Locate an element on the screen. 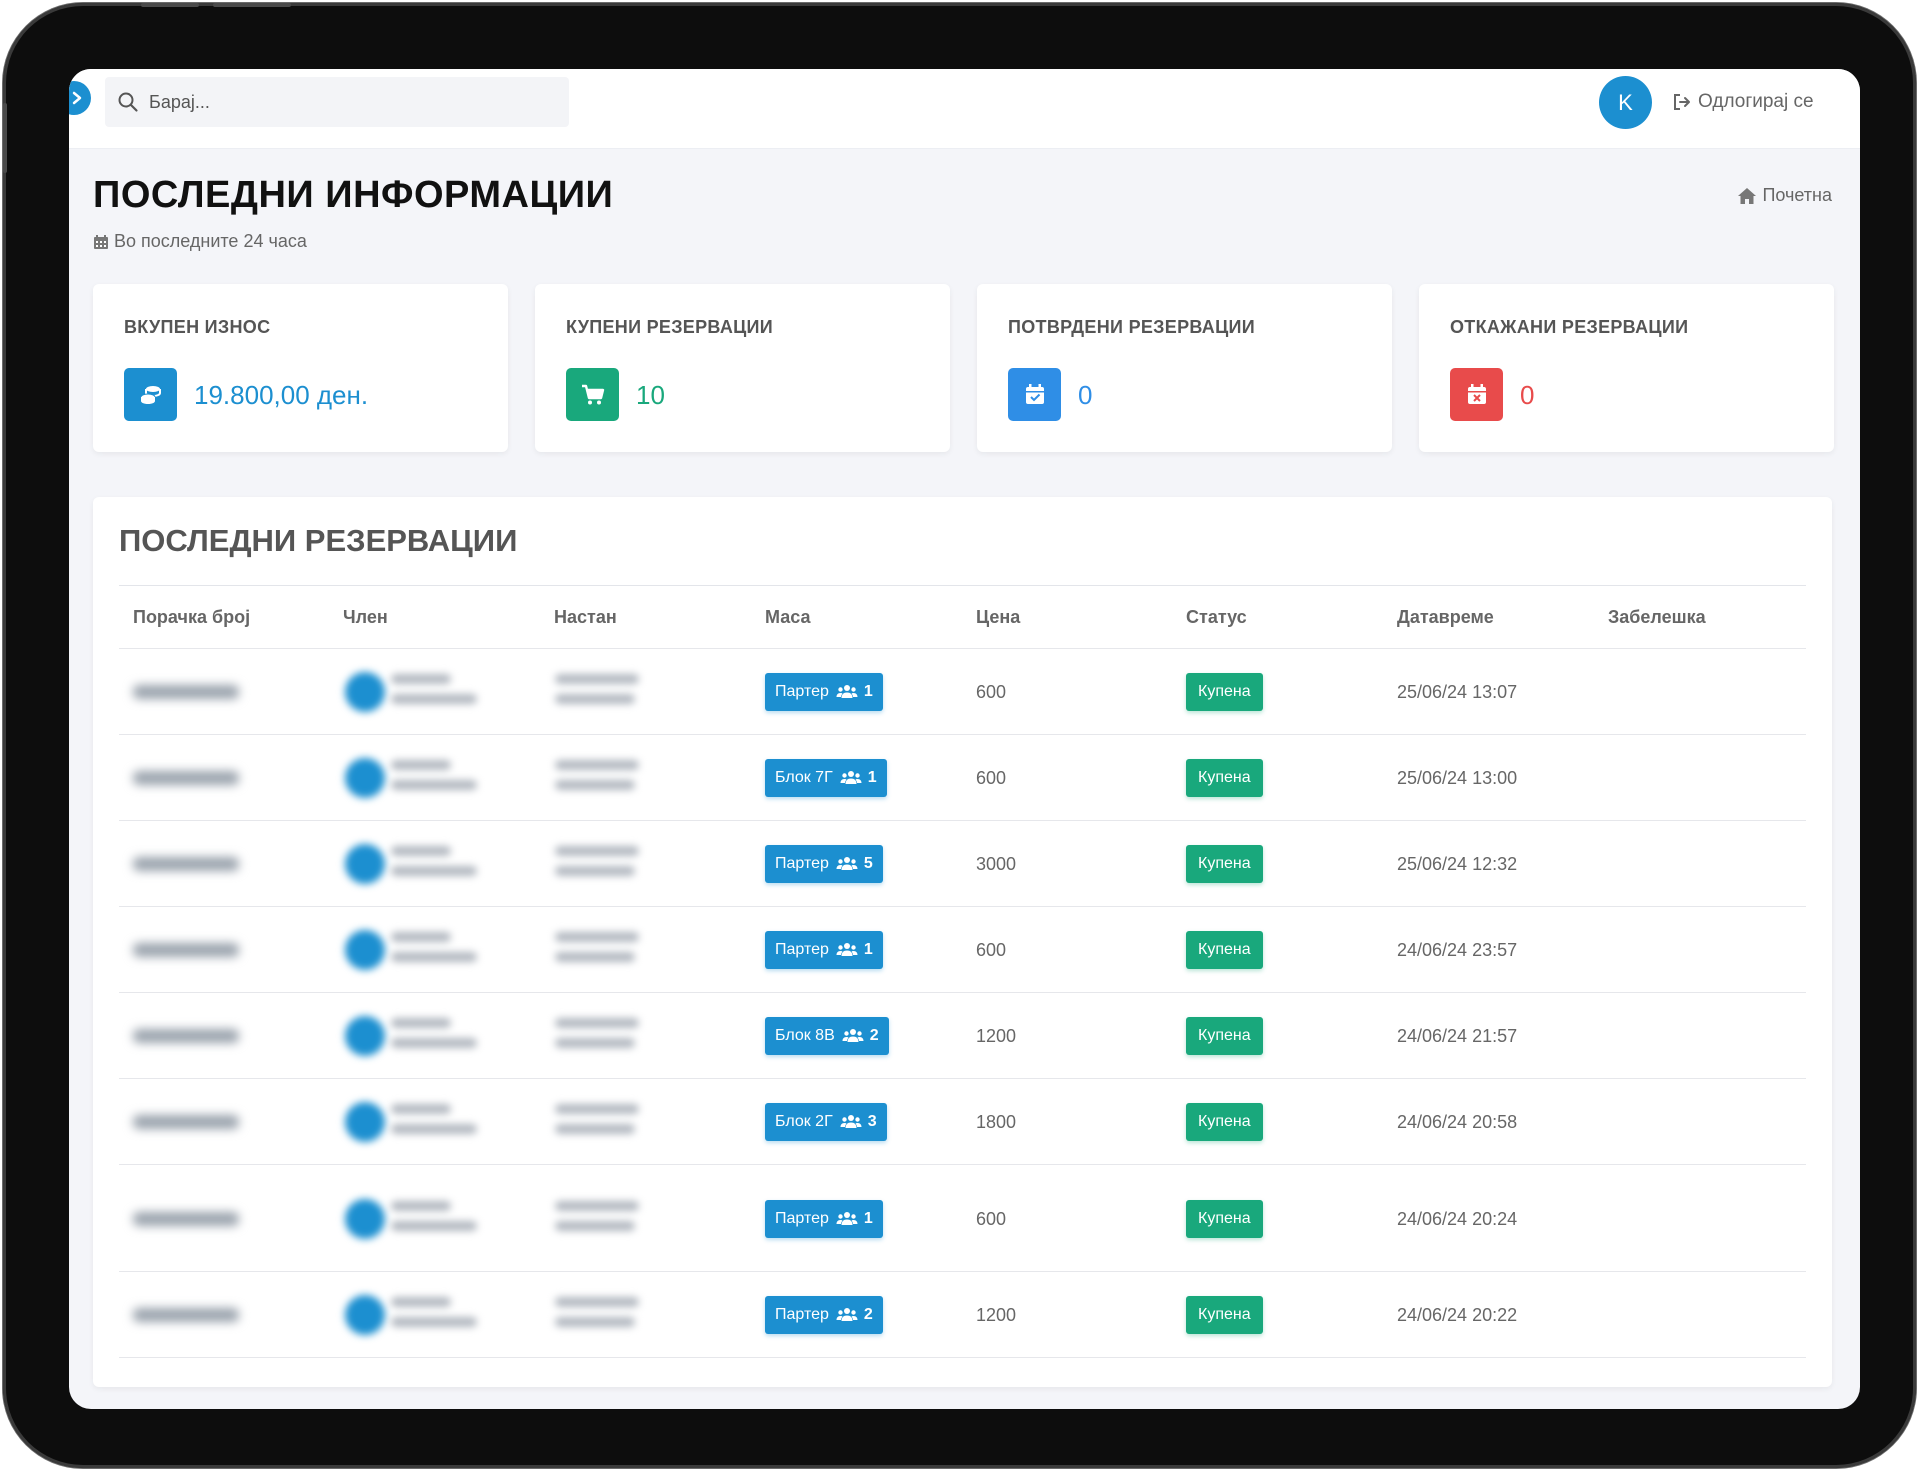  panel-title: ПОСЛЕДНИ РЕЗЕРВАЦИИ is located at coordinates (318, 540).